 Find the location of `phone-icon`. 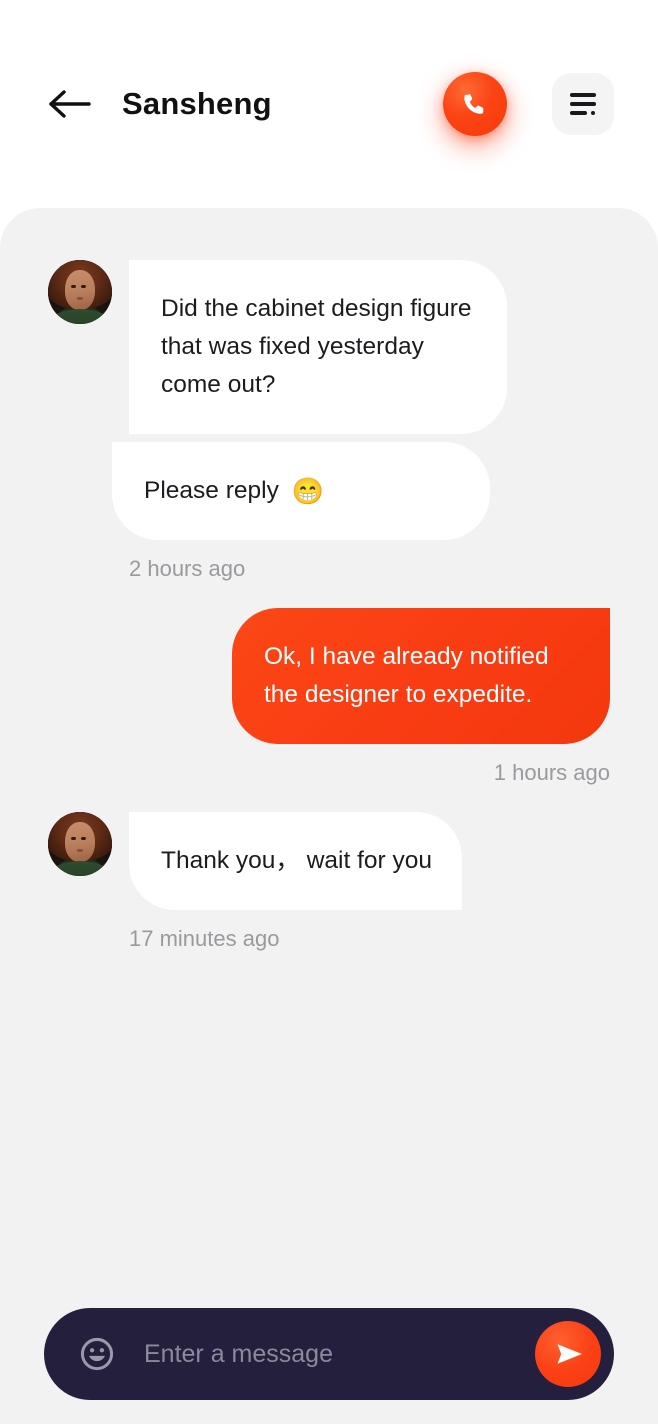

phone-icon is located at coordinates (475, 104).